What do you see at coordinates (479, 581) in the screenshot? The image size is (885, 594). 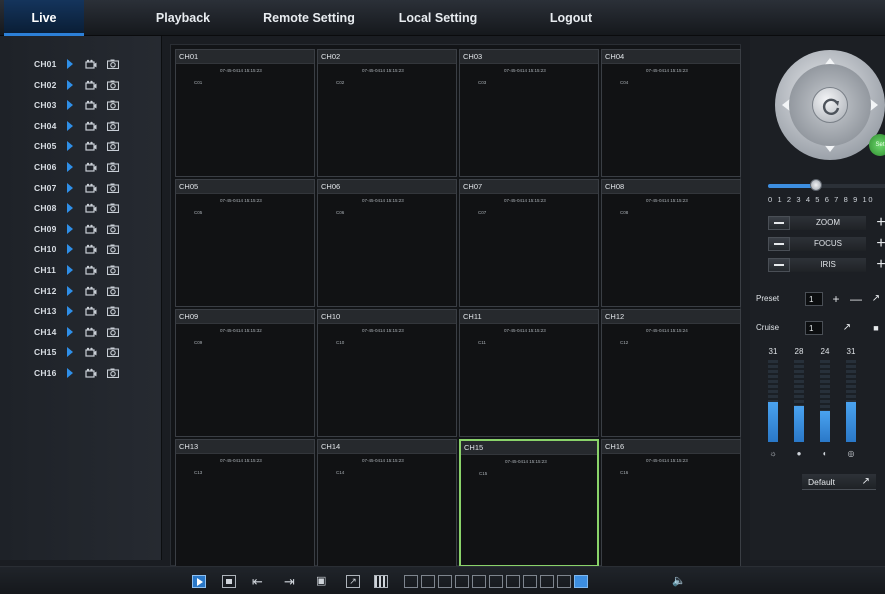 I see `layout-9-button` at bounding box center [479, 581].